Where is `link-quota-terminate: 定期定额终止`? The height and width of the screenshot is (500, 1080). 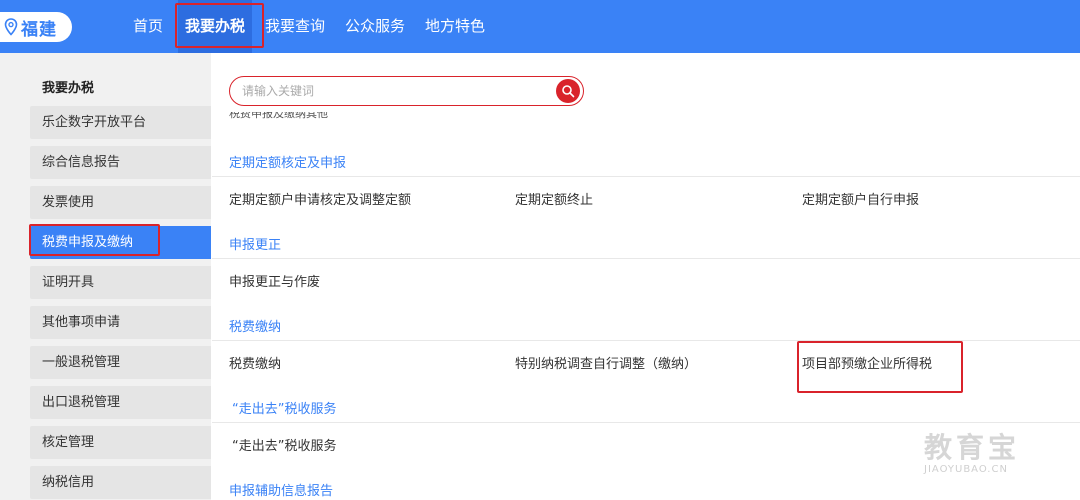 link-quota-terminate: 定期定额终止 is located at coordinates (554, 198).